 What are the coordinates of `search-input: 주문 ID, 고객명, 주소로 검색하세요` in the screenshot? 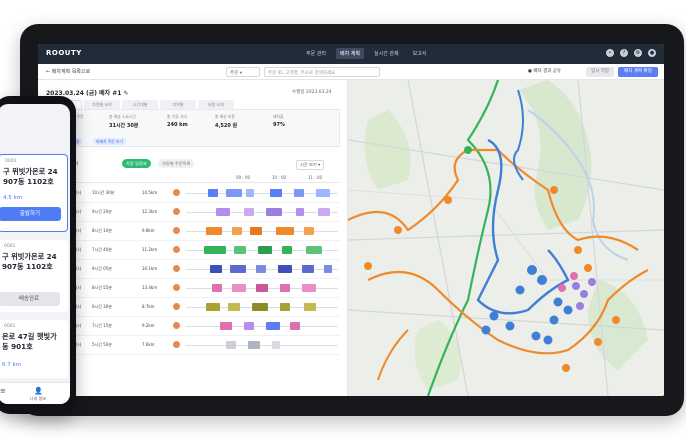 It's located at (322, 72).